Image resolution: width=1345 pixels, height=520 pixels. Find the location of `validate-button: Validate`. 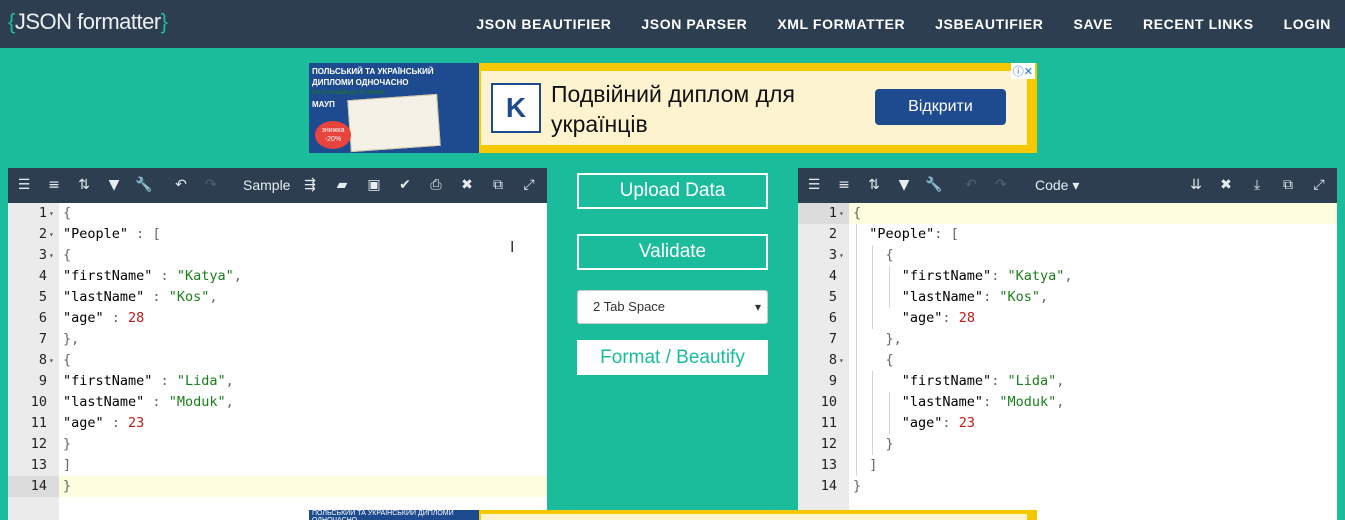

validate-button: Validate is located at coordinates (672, 252).